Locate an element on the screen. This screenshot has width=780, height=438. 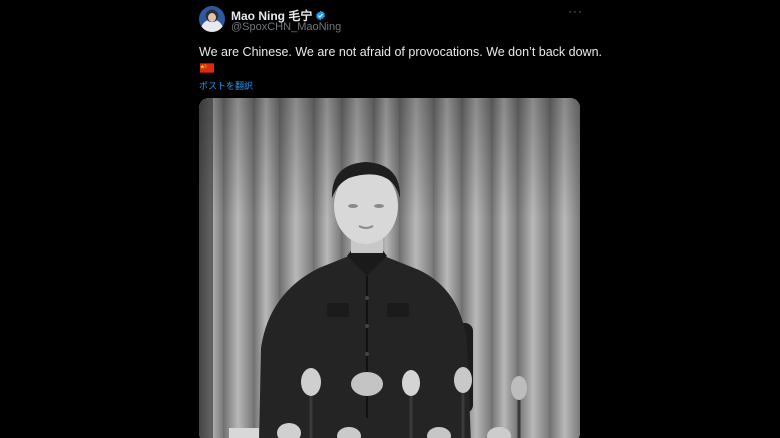
author-handle: @SpoxCHN_MaoNing is located at coordinates (286, 27).